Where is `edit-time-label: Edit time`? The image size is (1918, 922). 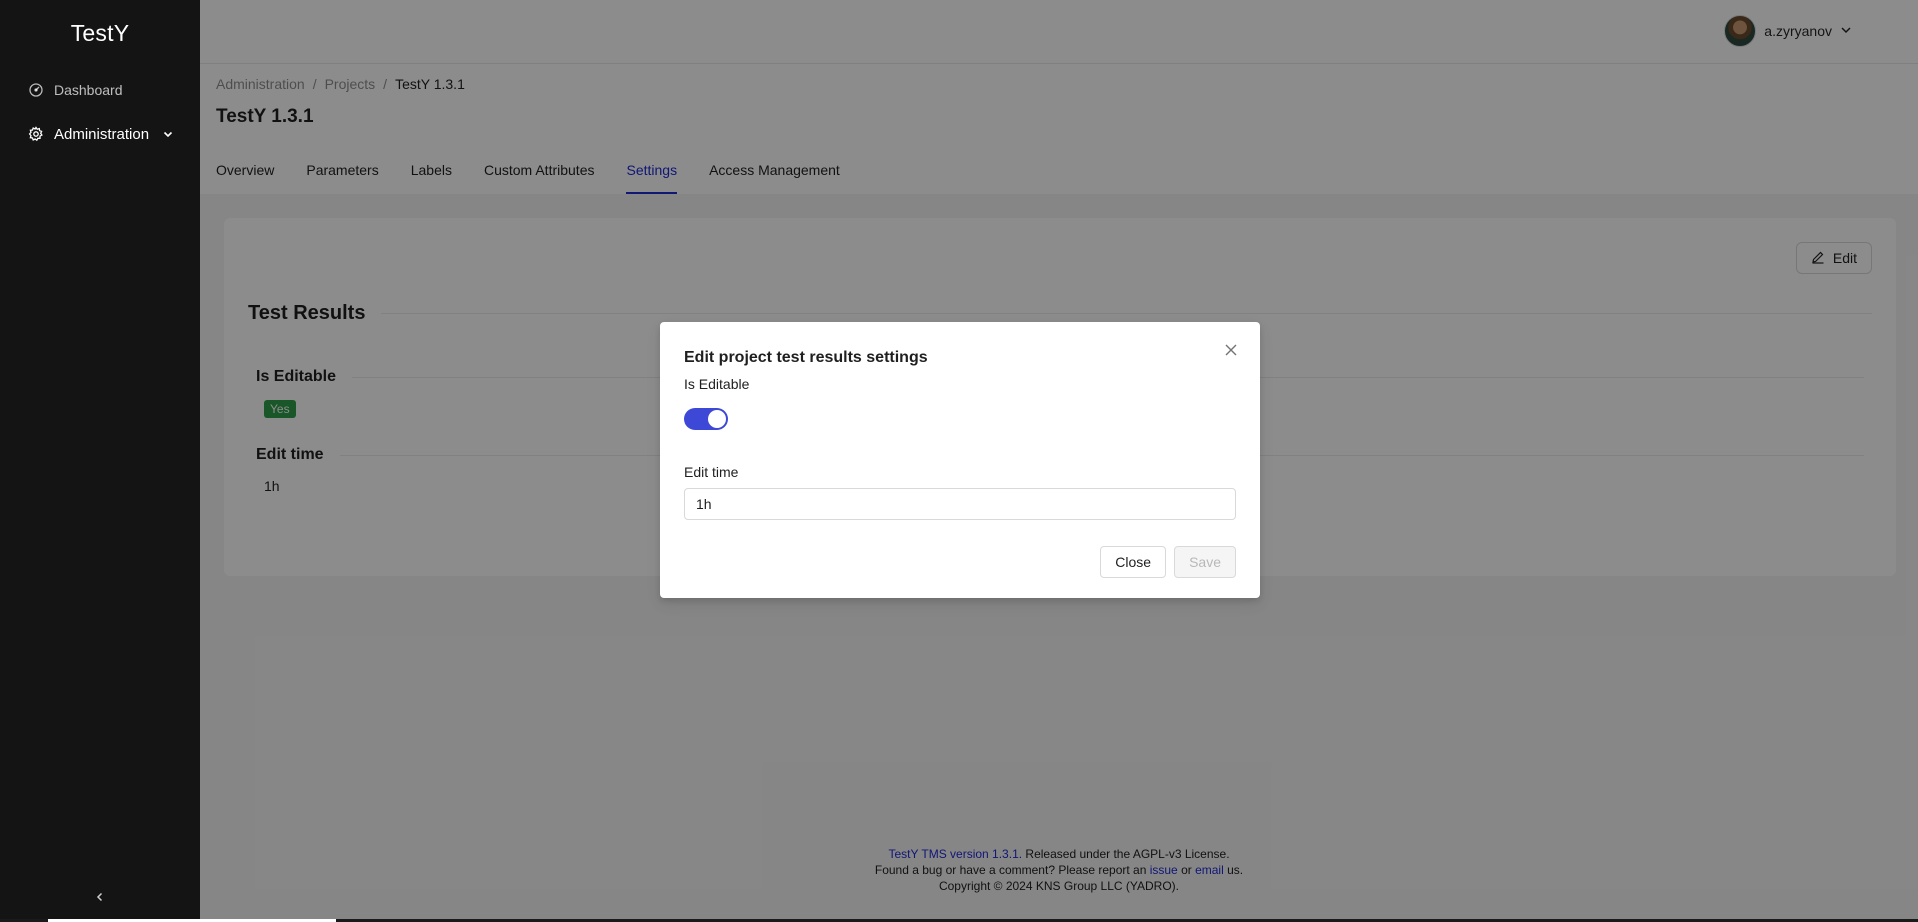 edit-time-label: Edit time is located at coordinates (711, 472).